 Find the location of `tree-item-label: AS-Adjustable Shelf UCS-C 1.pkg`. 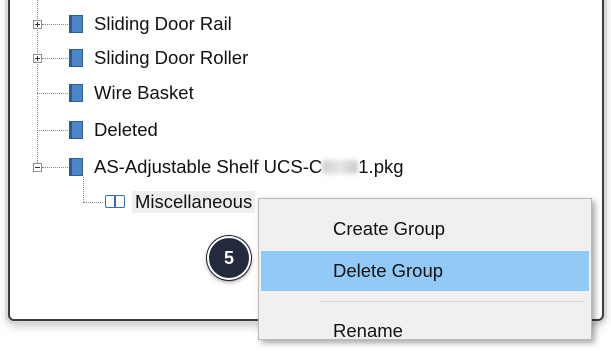

tree-item-label: AS-Adjustable Shelf UCS-C 1.pkg is located at coordinates (249, 167).